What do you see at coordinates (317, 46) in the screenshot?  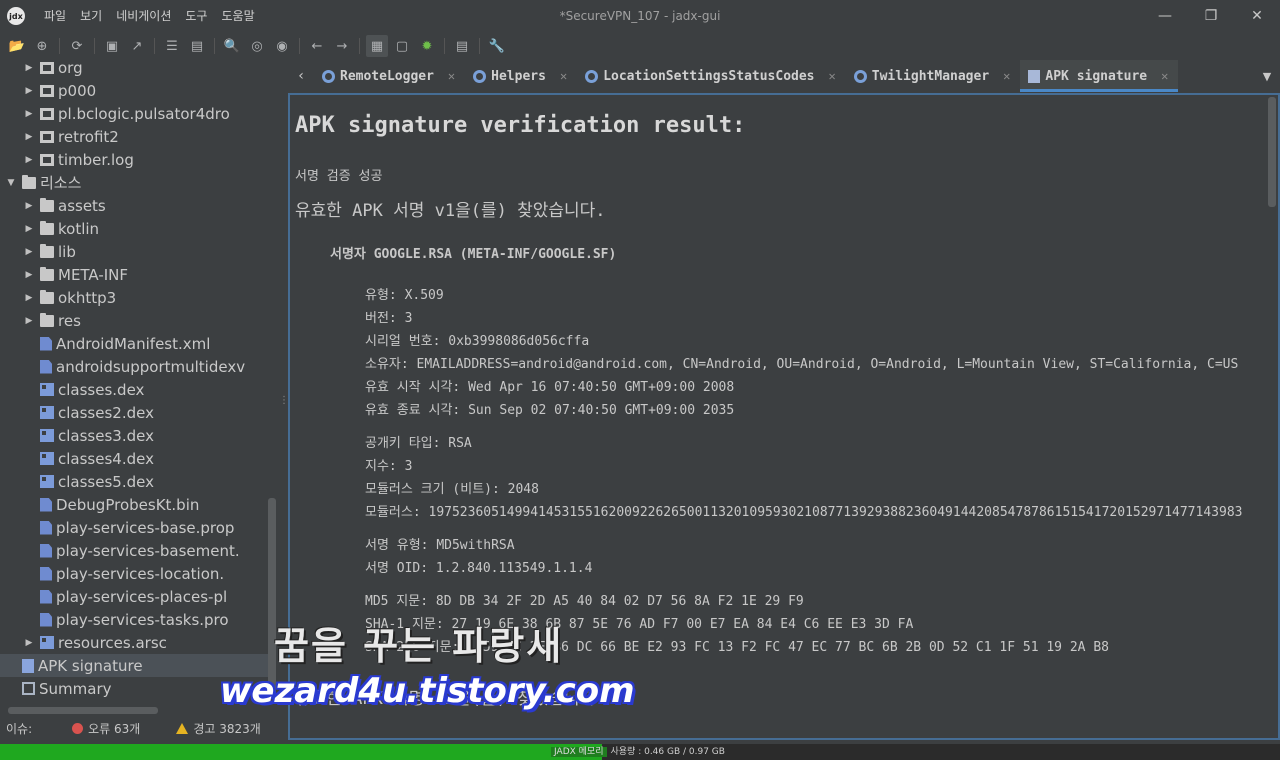 I see `back-icon: ←` at bounding box center [317, 46].